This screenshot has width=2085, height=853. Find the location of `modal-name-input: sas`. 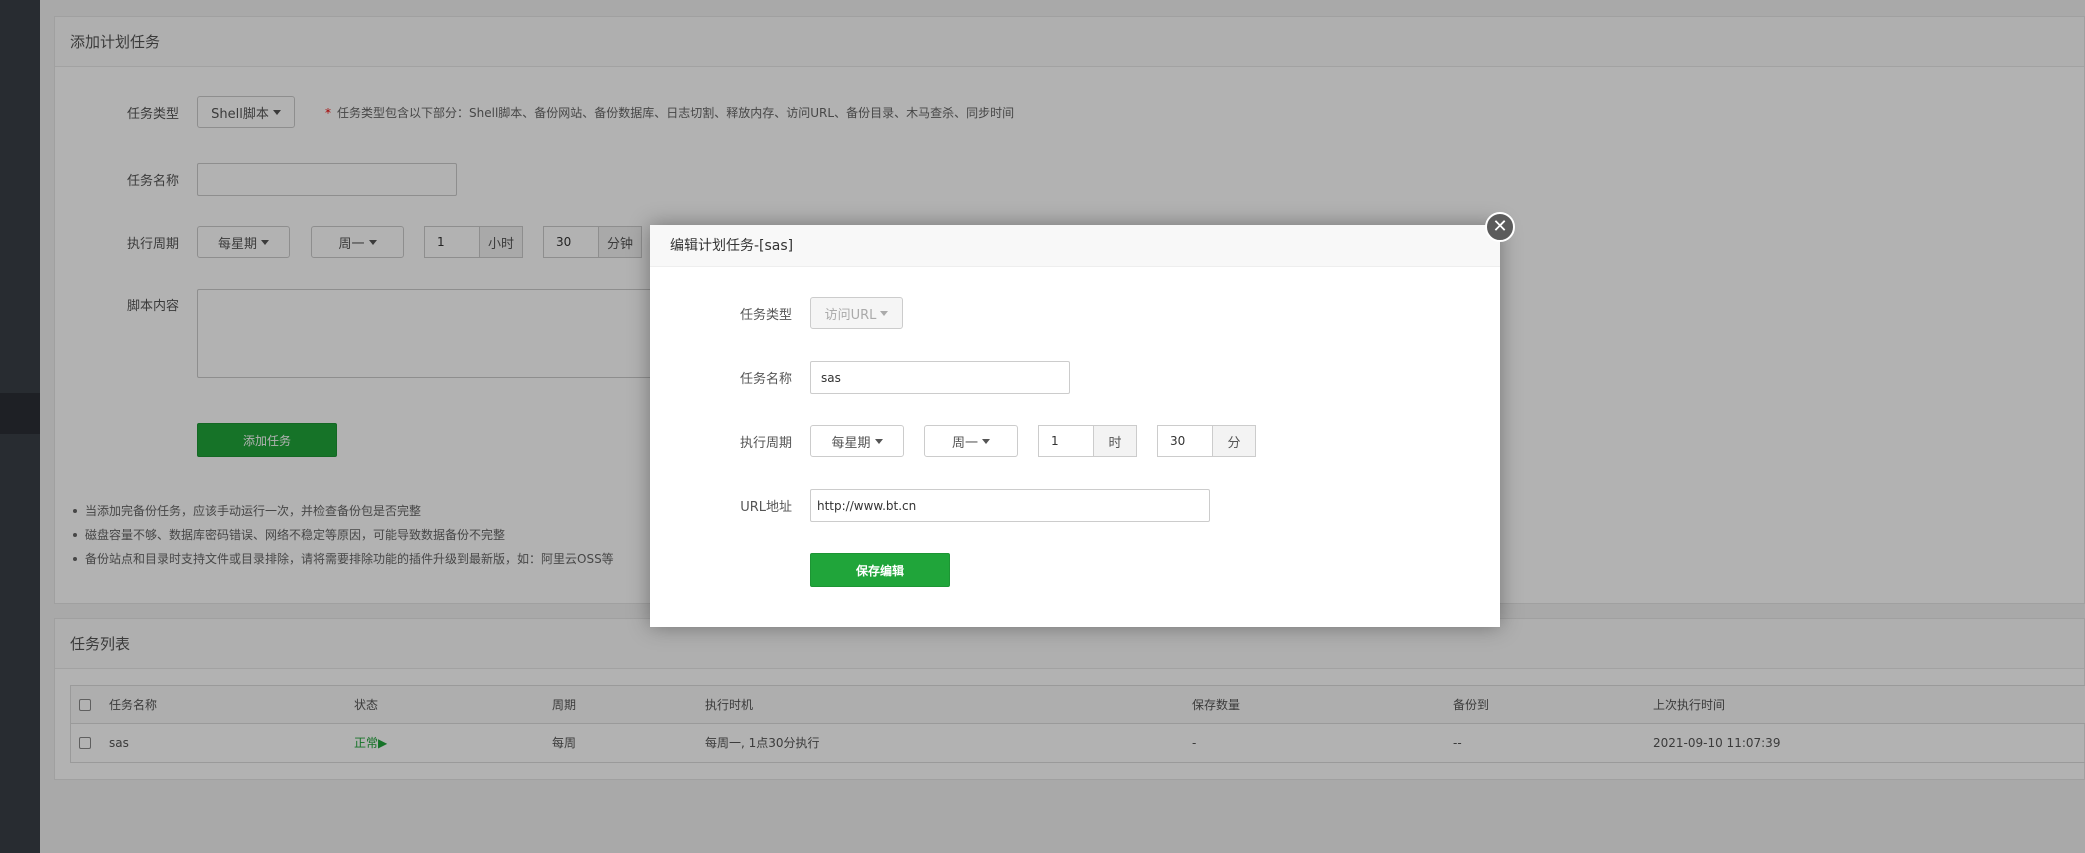

modal-name-input: sas is located at coordinates (940, 377).